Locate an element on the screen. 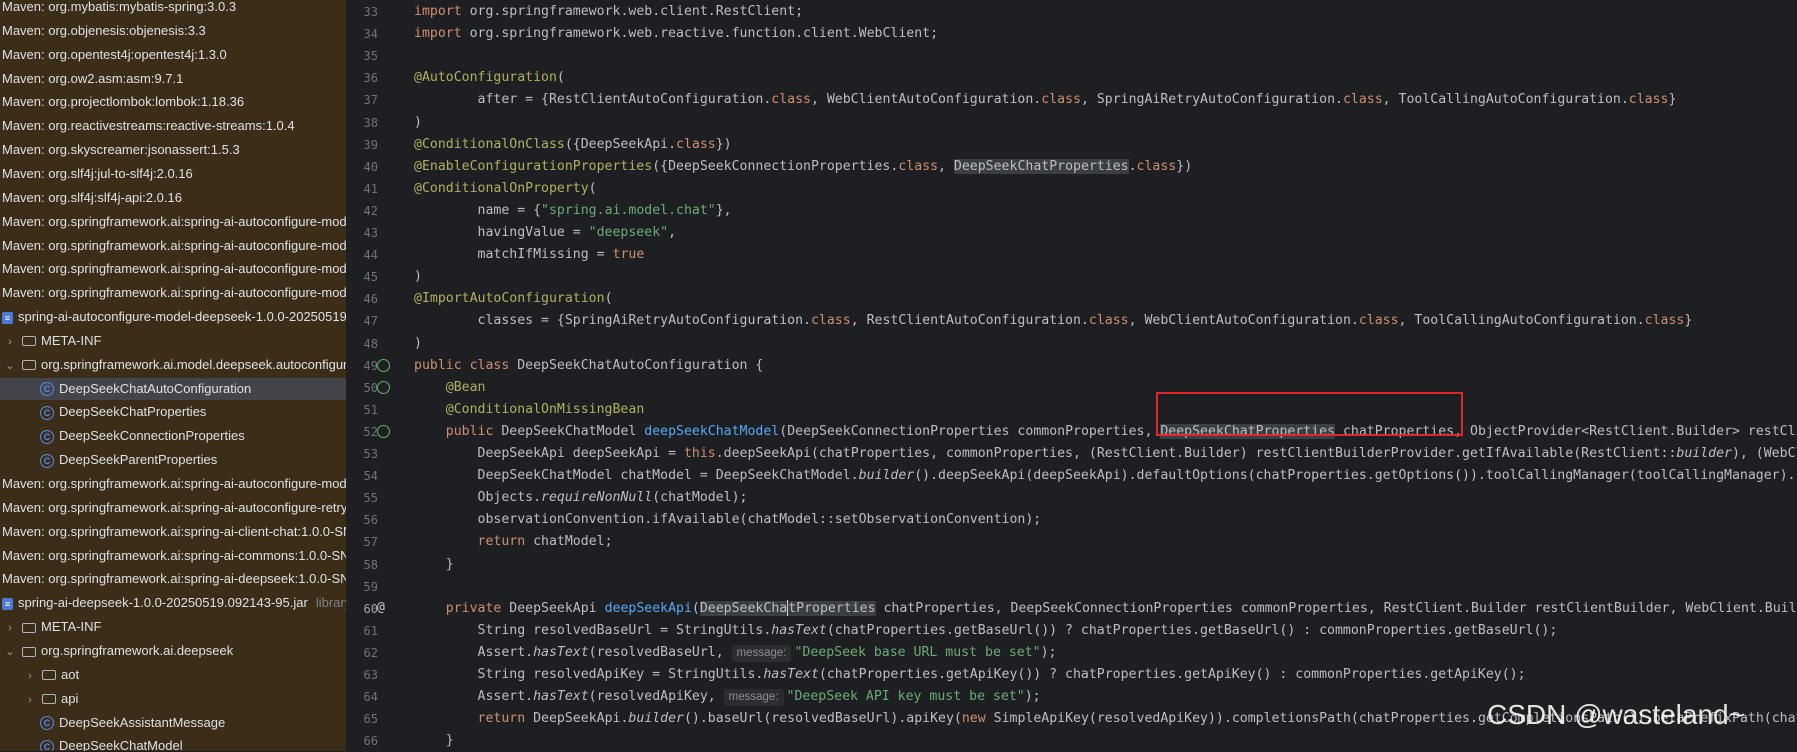 Image resolution: width=1797 pixels, height=752 pixels. at-icon: @ is located at coordinates (381, 607).